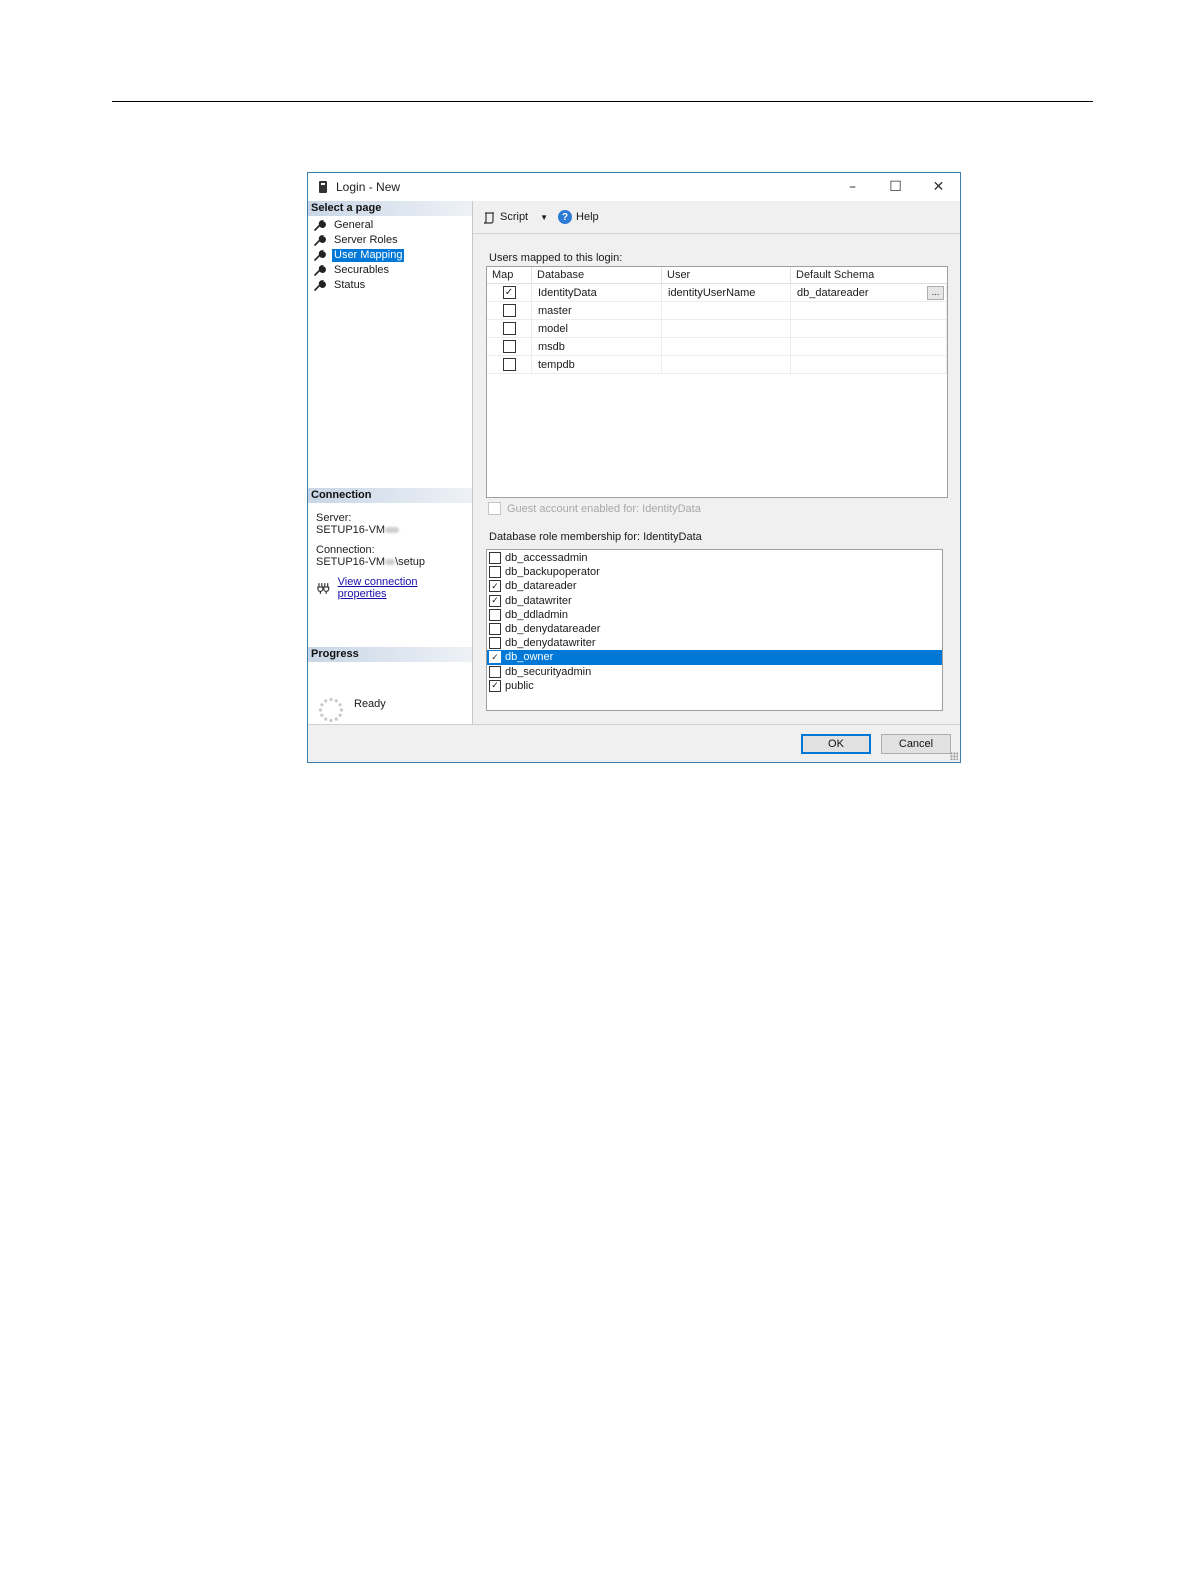 The width and height of the screenshot is (1191, 1587). What do you see at coordinates (634, 187) in the screenshot?
I see `title-bar: Login - New – ☐ ✕` at bounding box center [634, 187].